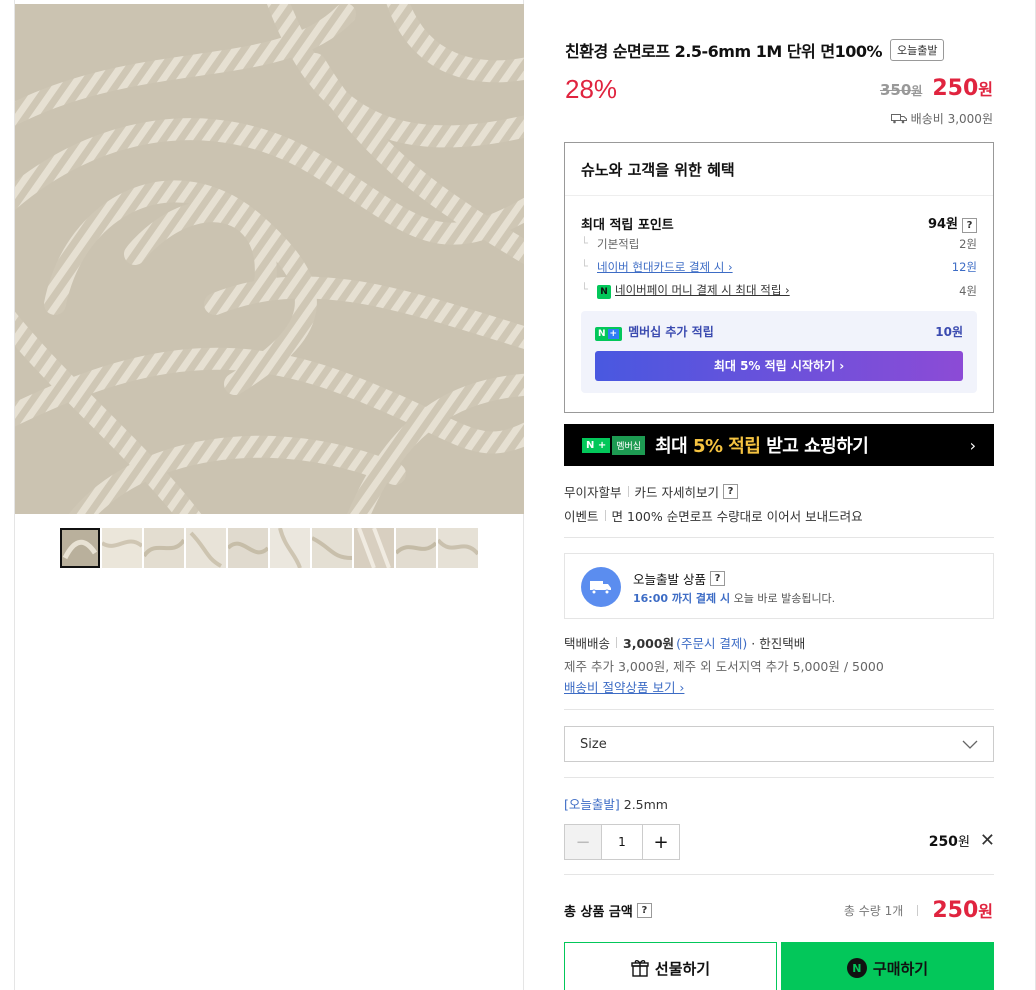 This screenshot has height=990, width=1036. What do you see at coordinates (987, 840) in the screenshot?
I see `close-icon: ✕` at bounding box center [987, 840].